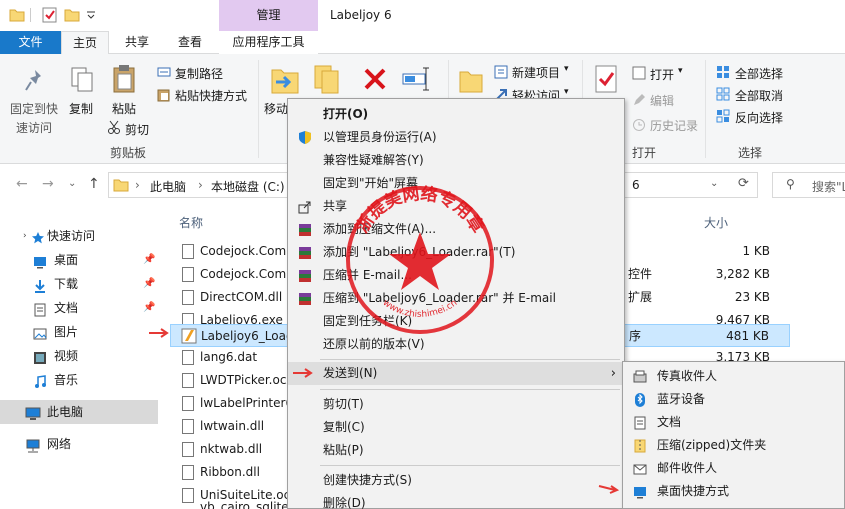  I want to click on forward-icon: →, so click(48, 184).